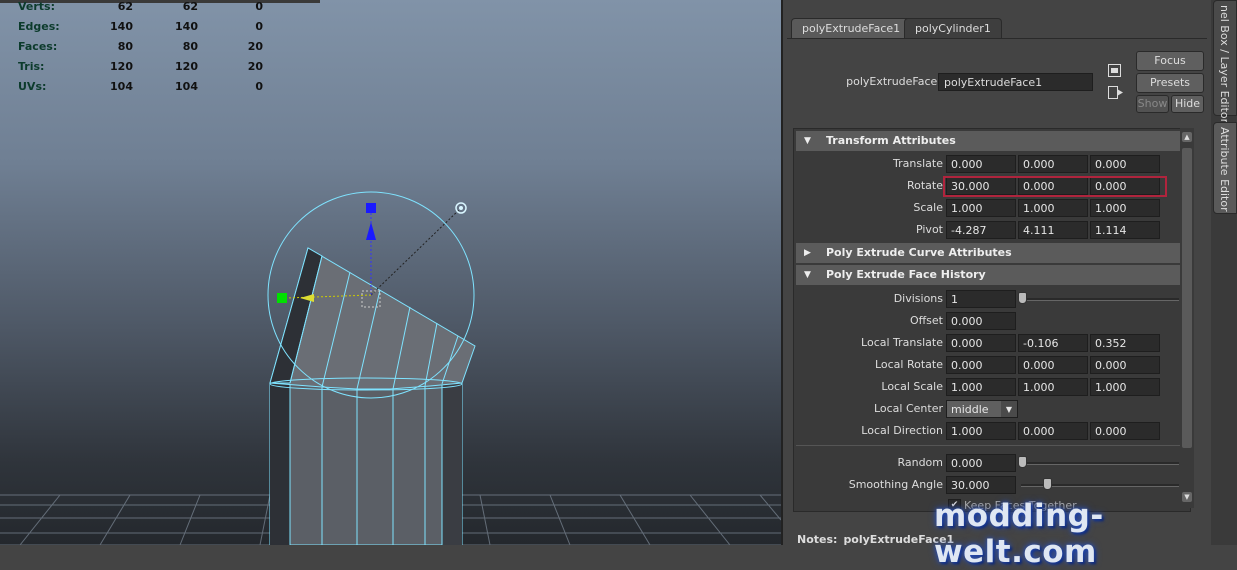  I want to click on local-direction-z-field: 0.000, so click(1125, 431).